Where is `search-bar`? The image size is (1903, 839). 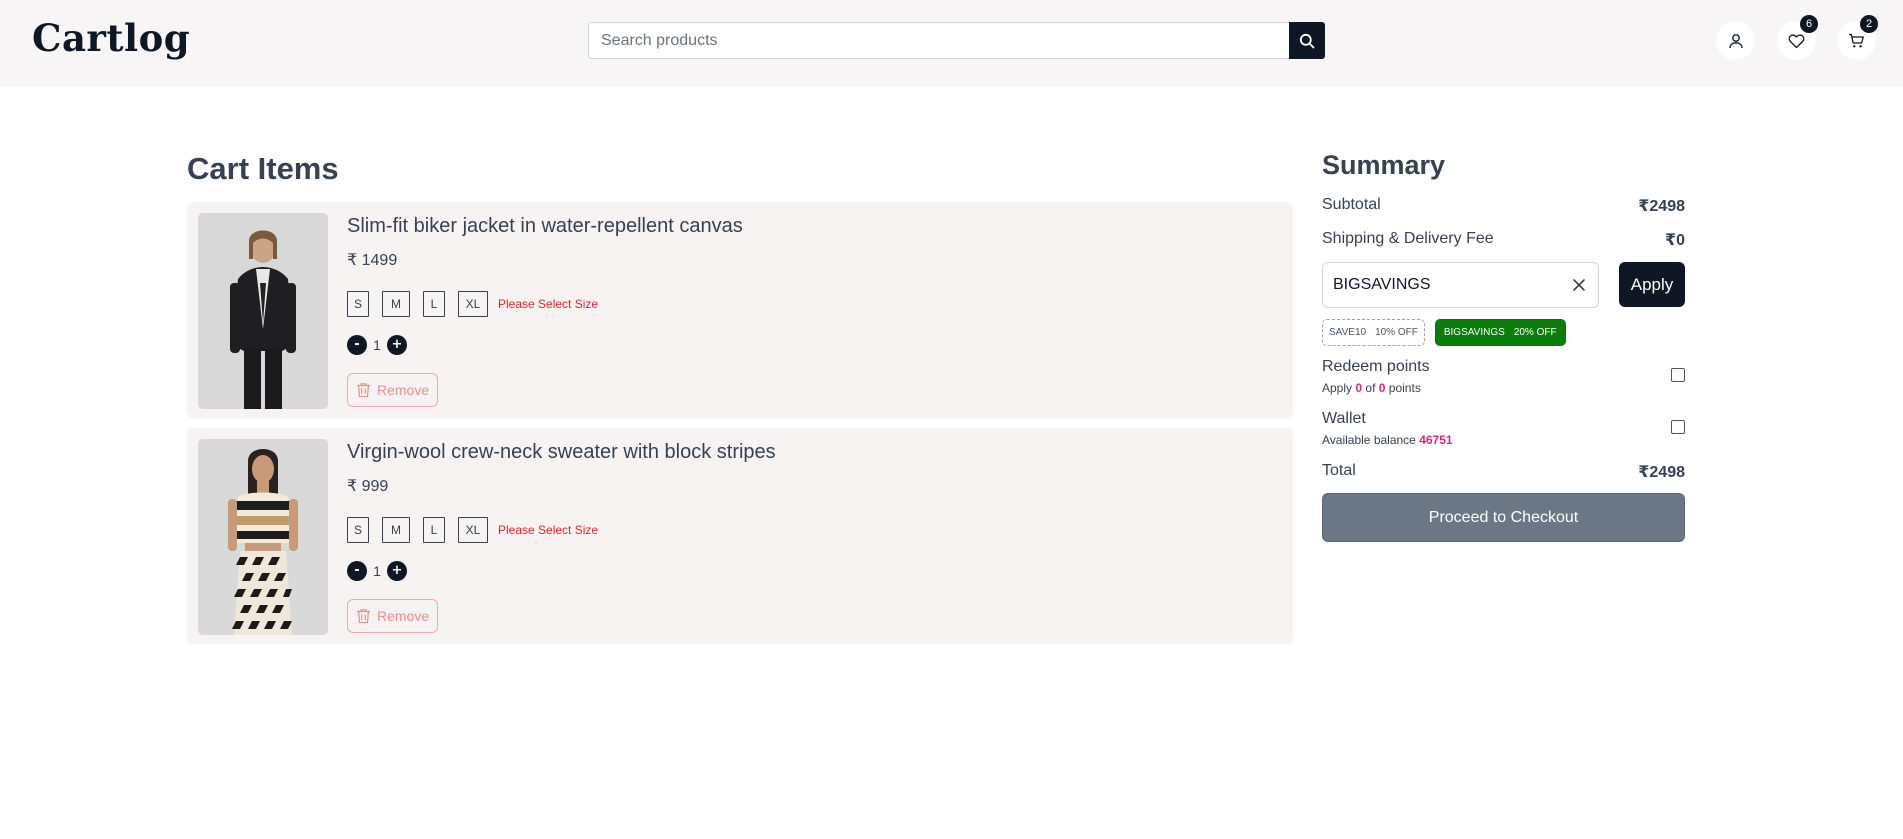 search-bar is located at coordinates (956, 40).